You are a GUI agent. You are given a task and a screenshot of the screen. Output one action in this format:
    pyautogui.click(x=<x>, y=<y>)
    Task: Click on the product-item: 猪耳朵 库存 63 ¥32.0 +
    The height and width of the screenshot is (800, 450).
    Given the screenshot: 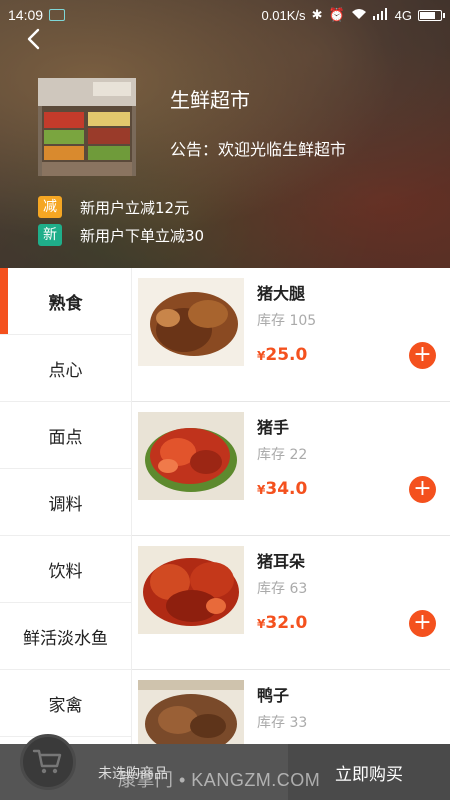 What is the action you would take?
    pyautogui.click(x=291, y=603)
    